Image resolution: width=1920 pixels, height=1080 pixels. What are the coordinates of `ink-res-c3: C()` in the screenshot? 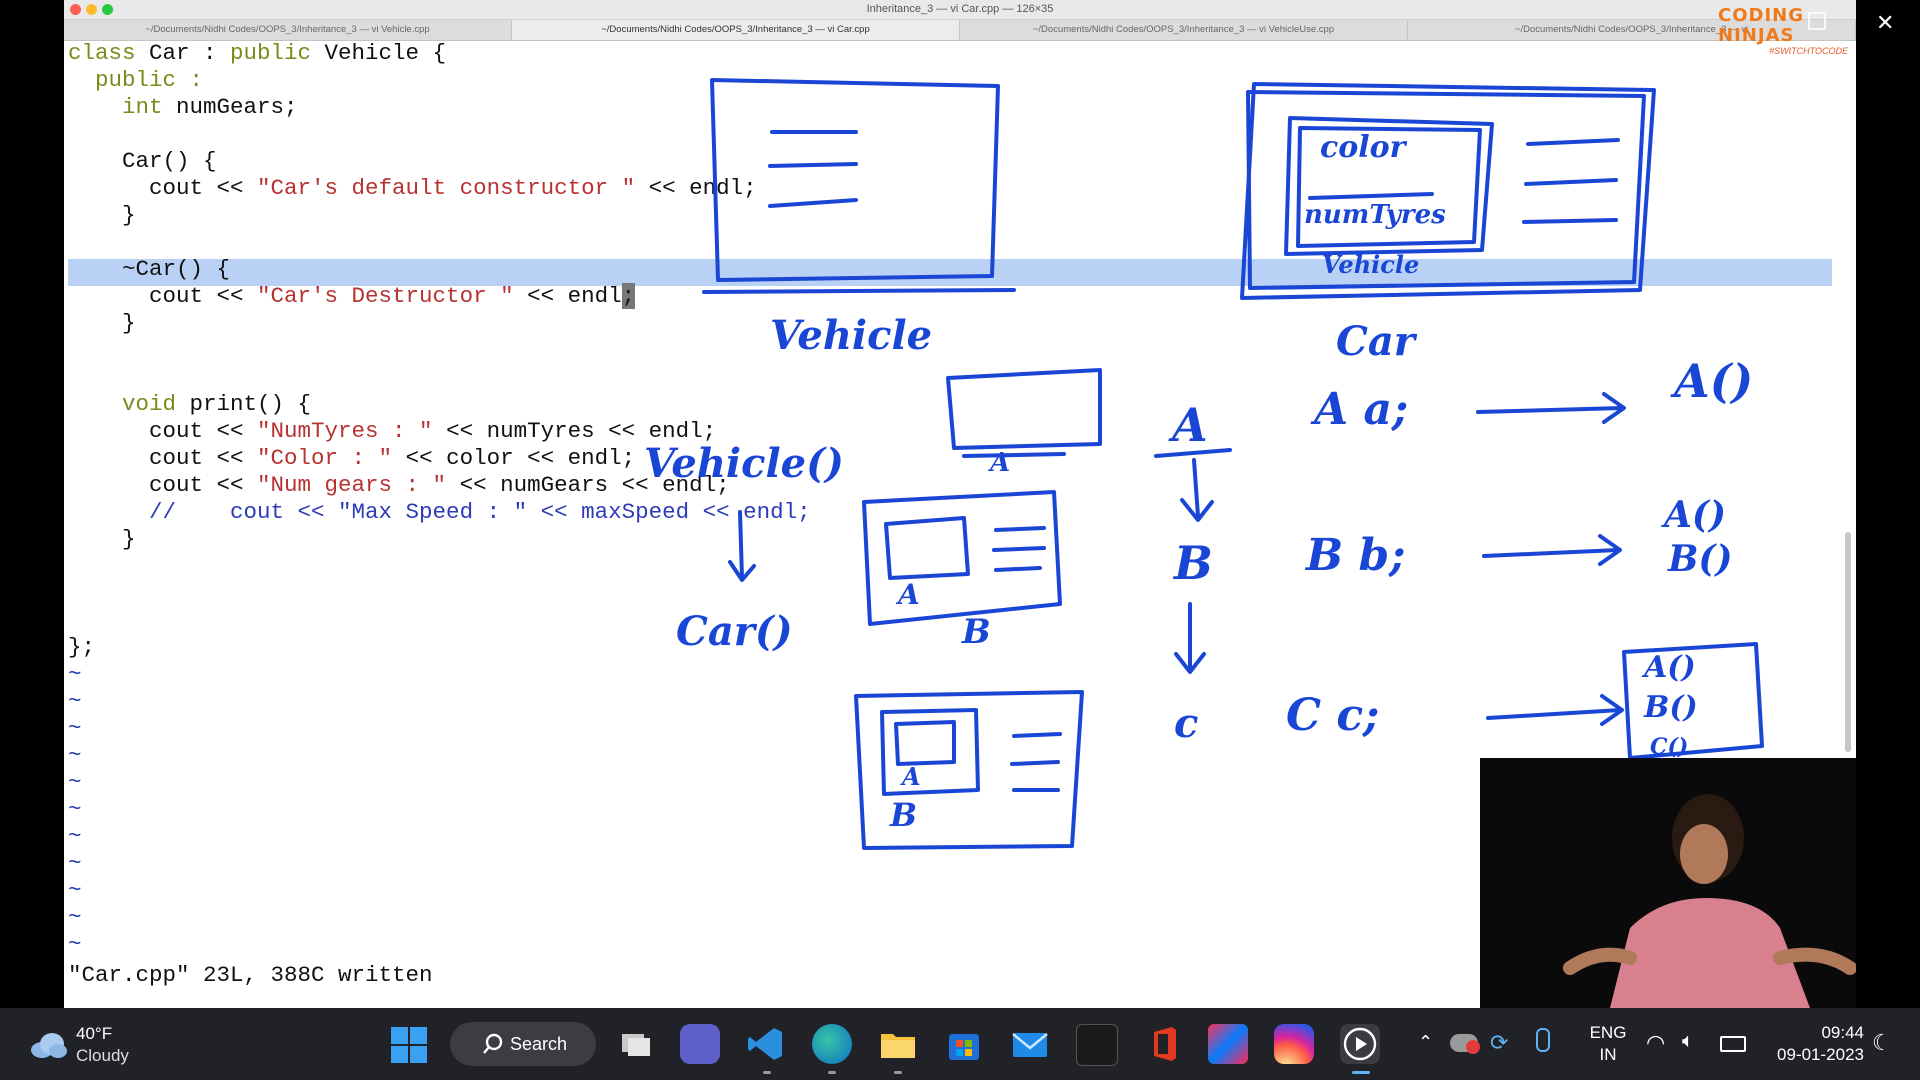 It's located at (1669, 747).